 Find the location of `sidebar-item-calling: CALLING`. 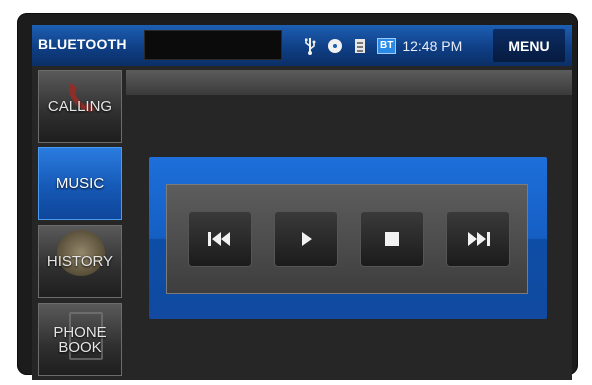

sidebar-item-calling: CALLING is located at coordinates (80, 106).